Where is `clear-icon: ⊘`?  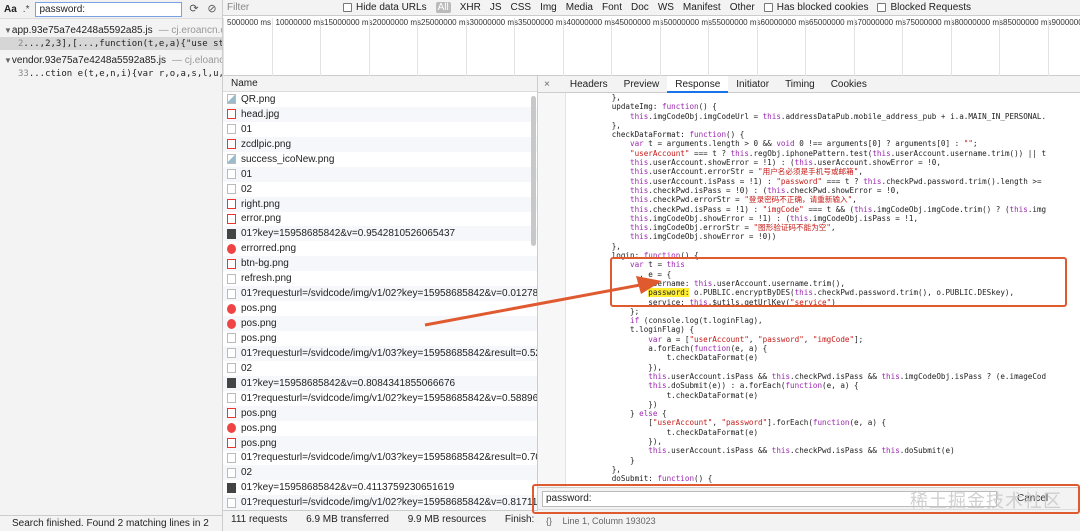 clear-icon: ⊘ is located at coordinates (212, 9).